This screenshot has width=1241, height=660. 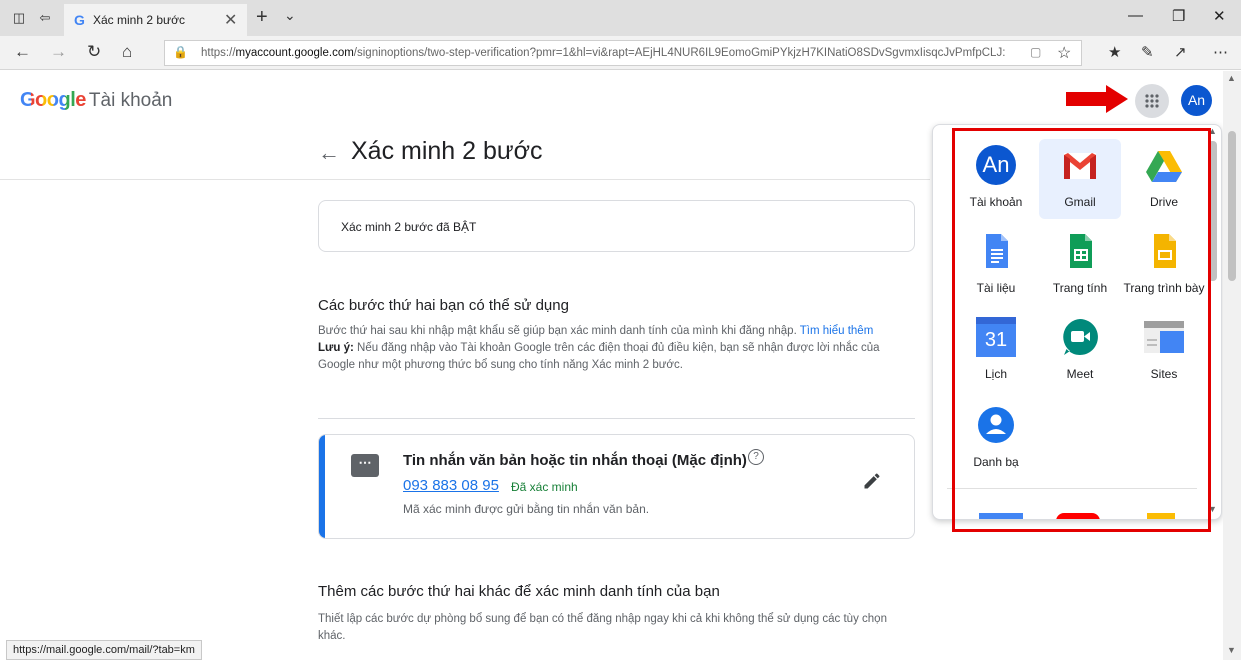 I want to click on section-divider, so click(x=616, y=418).